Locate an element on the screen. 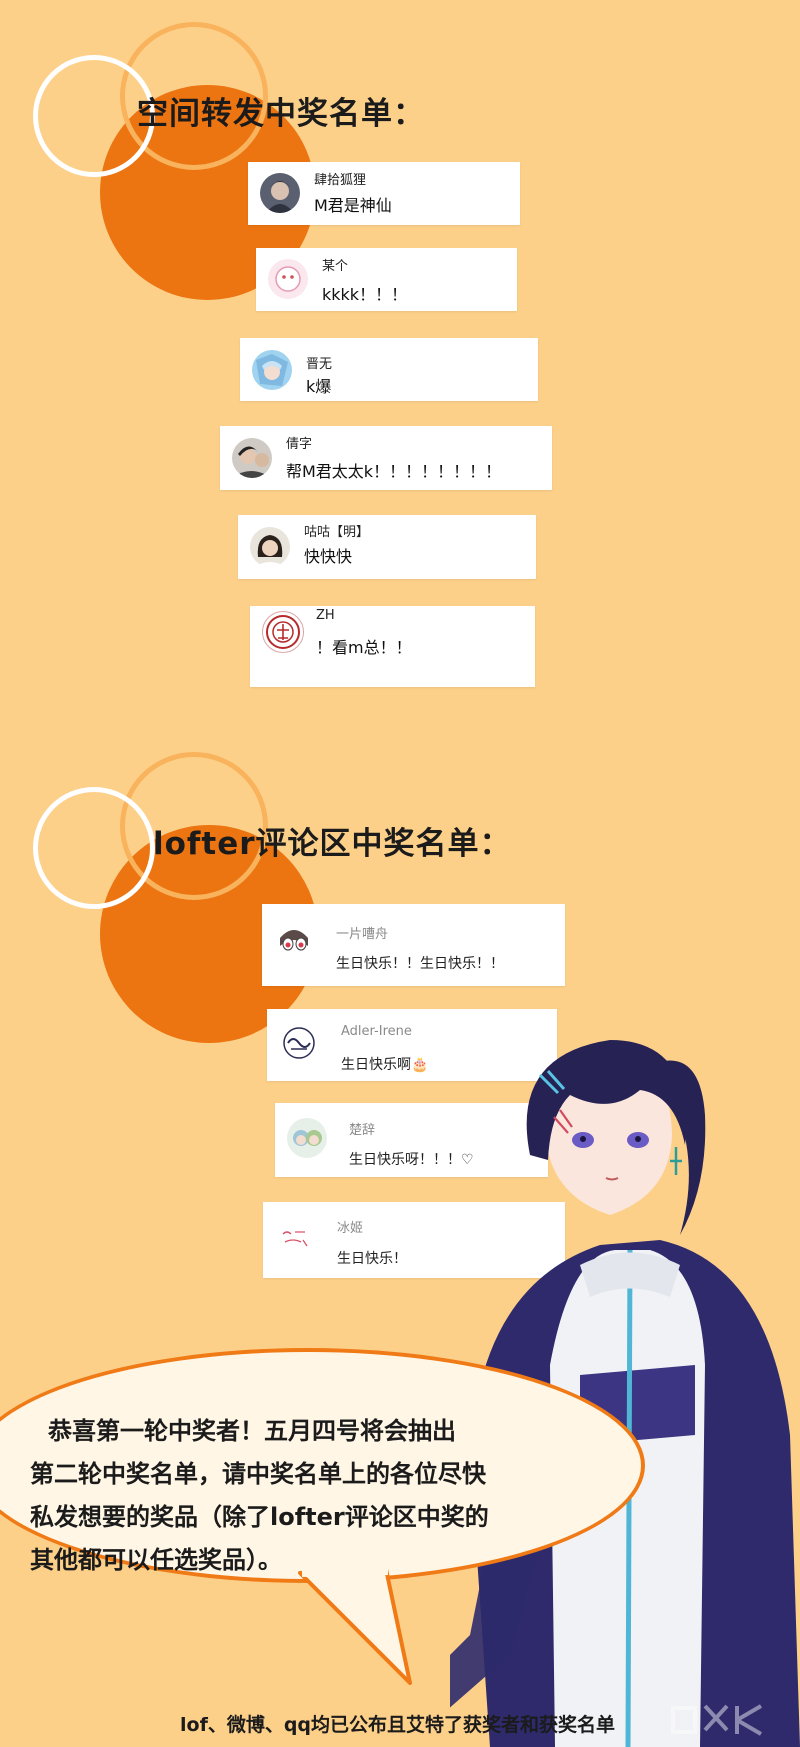 The width and height of the screenshot is (800, 1747). commenter-name: 咕咕【明】 is located at coordinates (337, 532).